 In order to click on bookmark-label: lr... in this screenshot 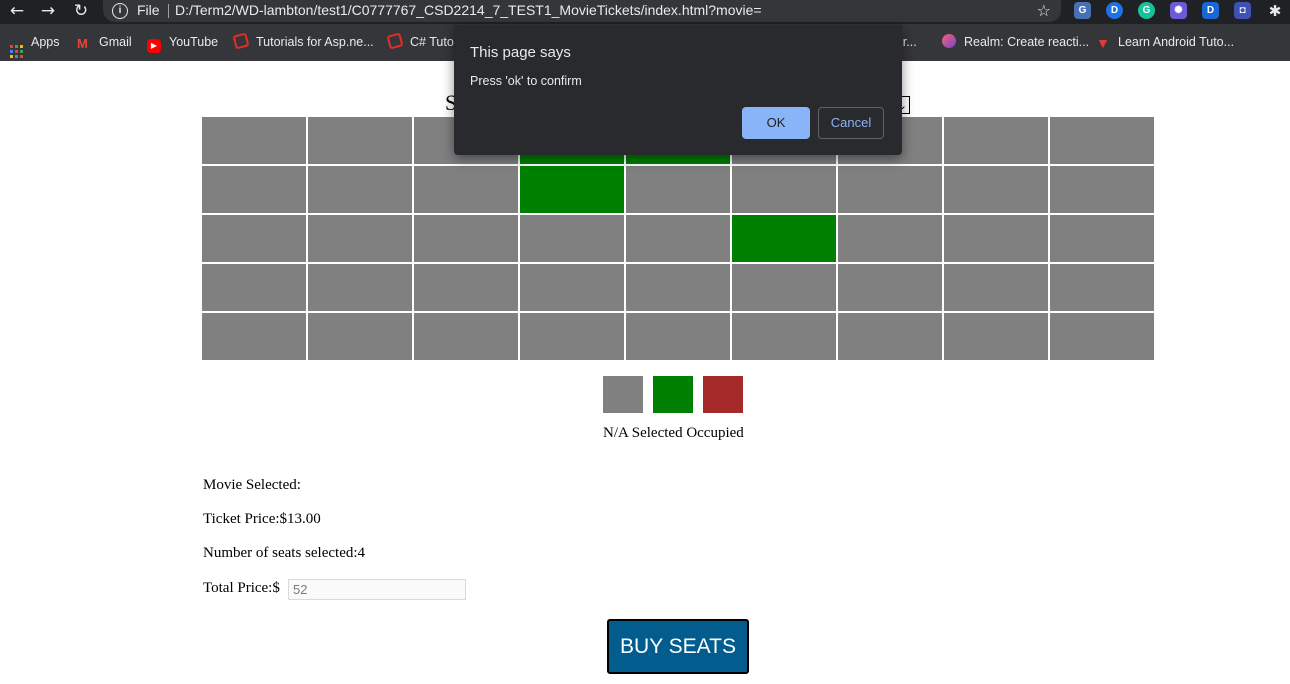, I will do `click(908, 42)`.